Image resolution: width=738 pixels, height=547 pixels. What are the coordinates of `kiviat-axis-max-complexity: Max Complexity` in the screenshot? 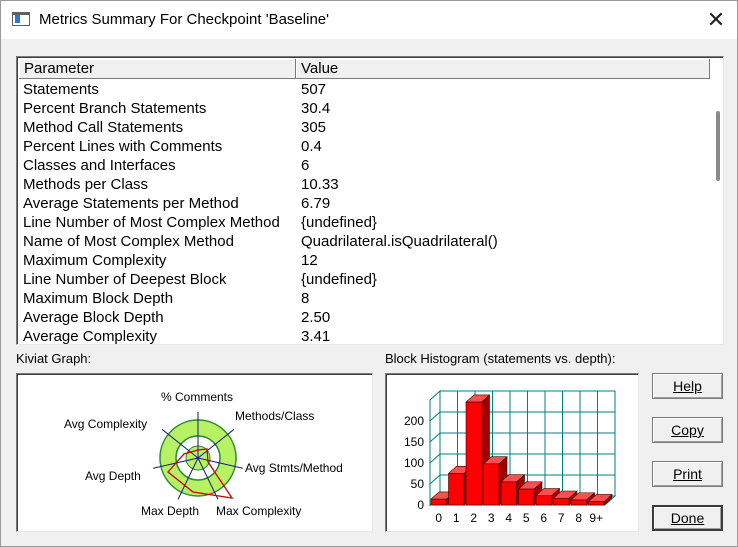 It's located at (258, 511).